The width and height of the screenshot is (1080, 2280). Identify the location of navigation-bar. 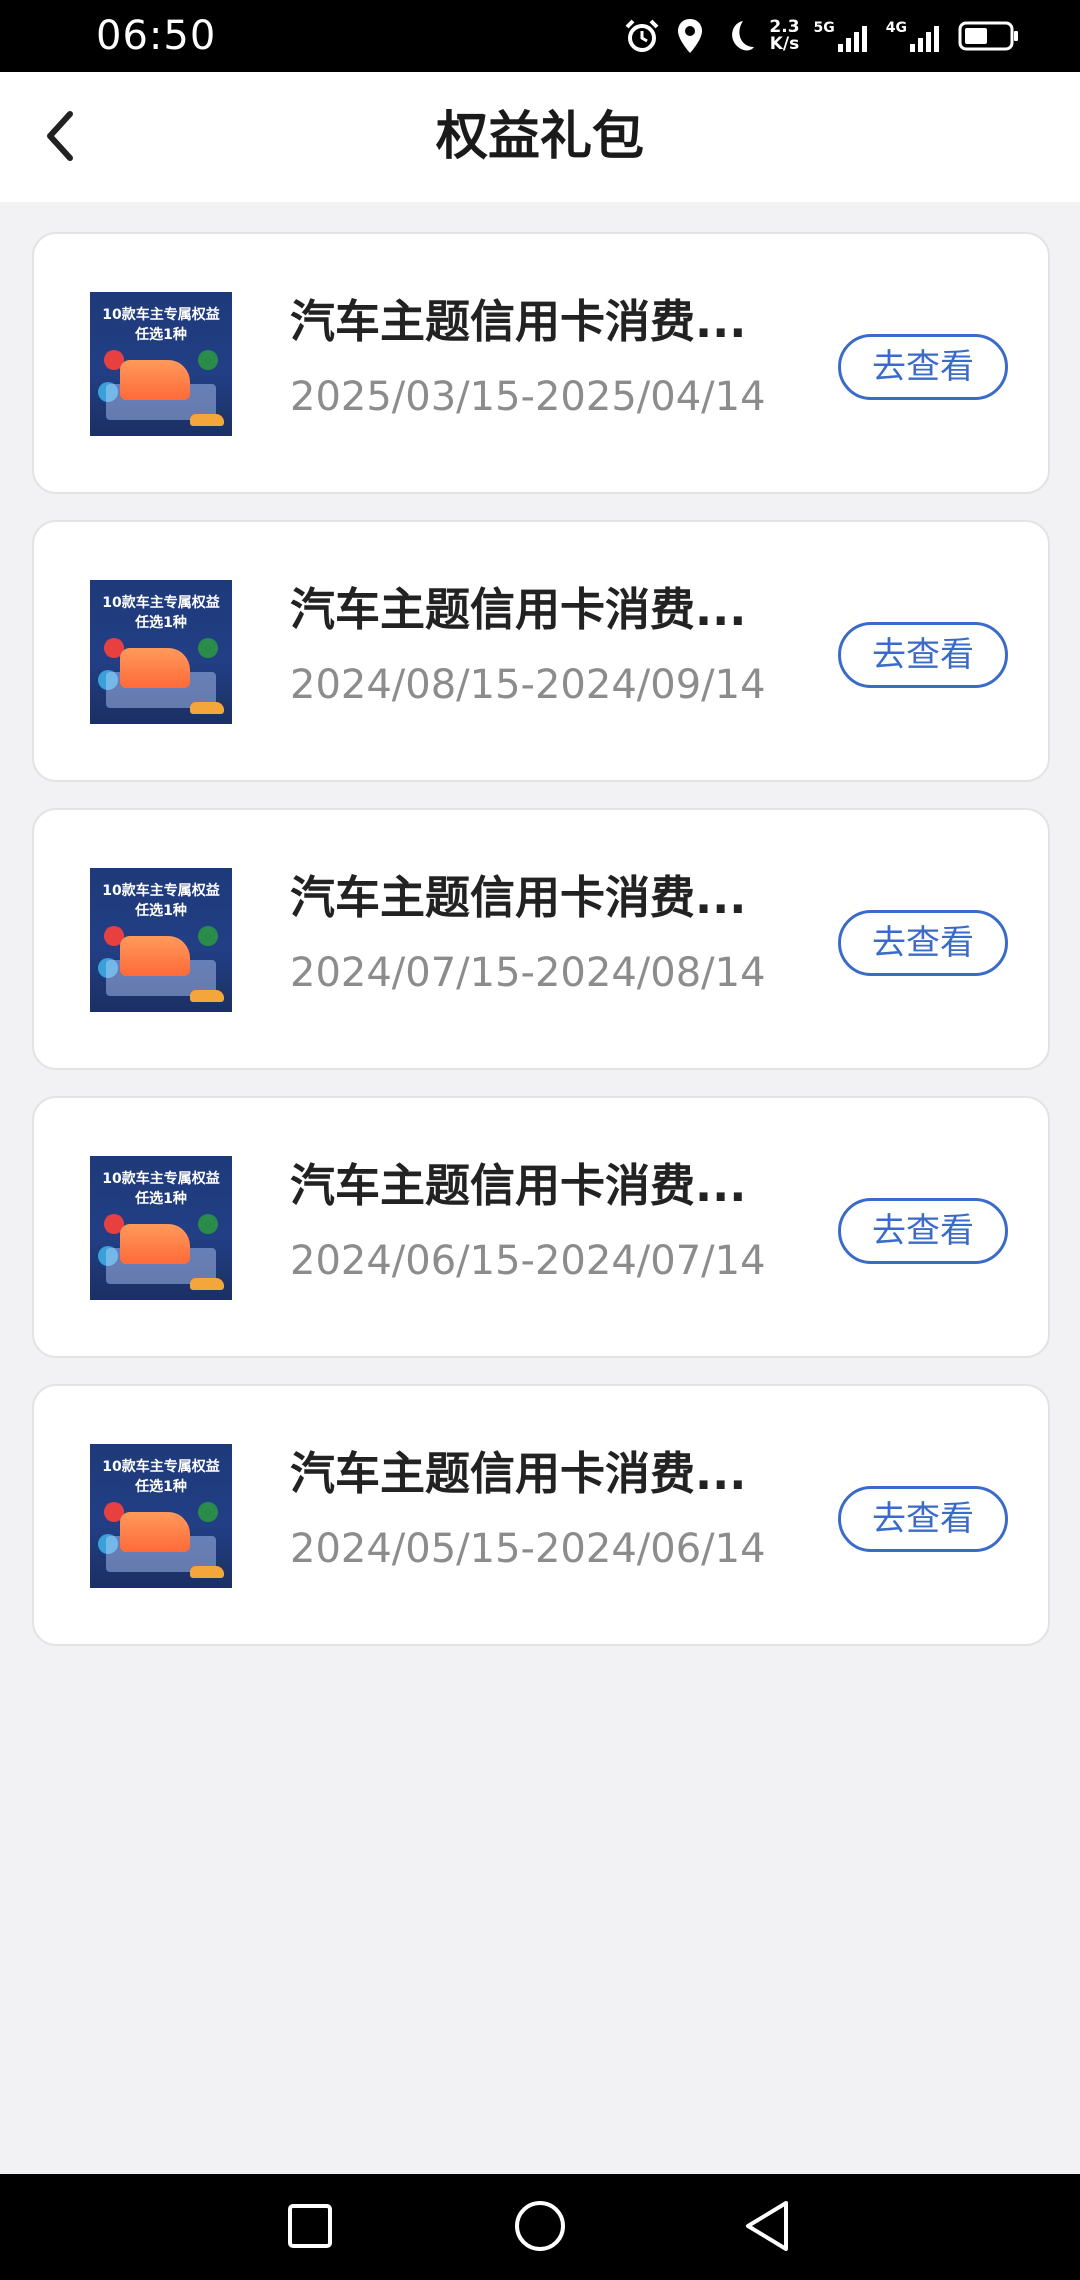
(540, 2227).